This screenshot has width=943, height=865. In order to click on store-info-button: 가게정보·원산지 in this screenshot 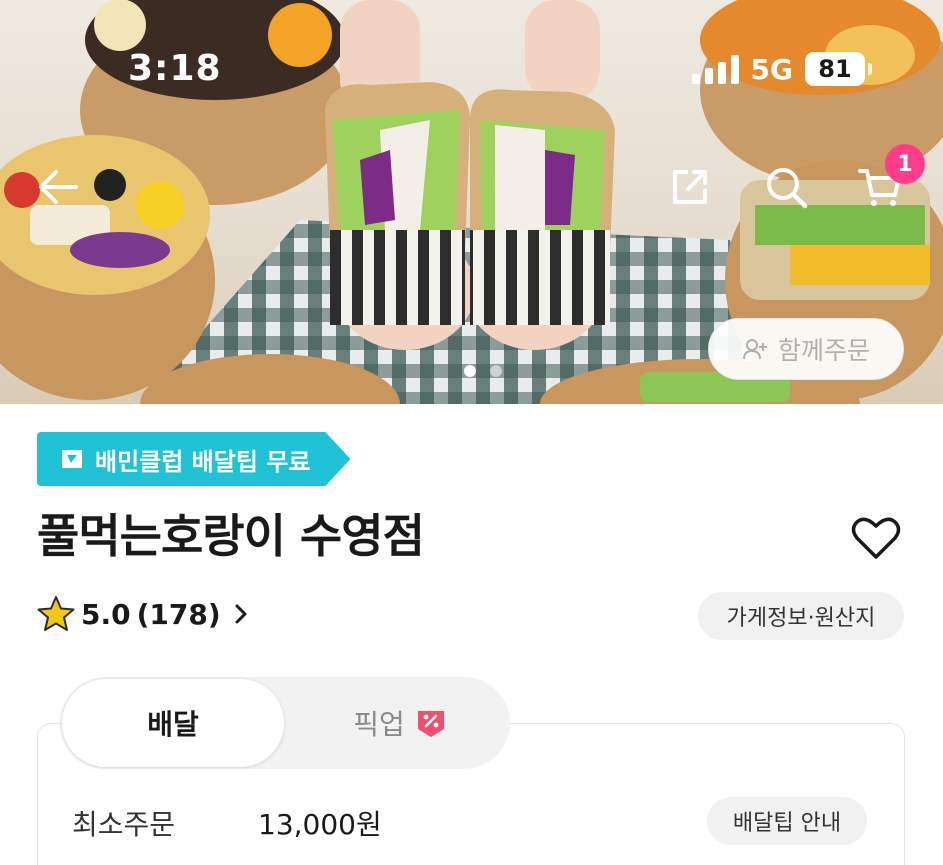, I will do `click(801, 616)`.